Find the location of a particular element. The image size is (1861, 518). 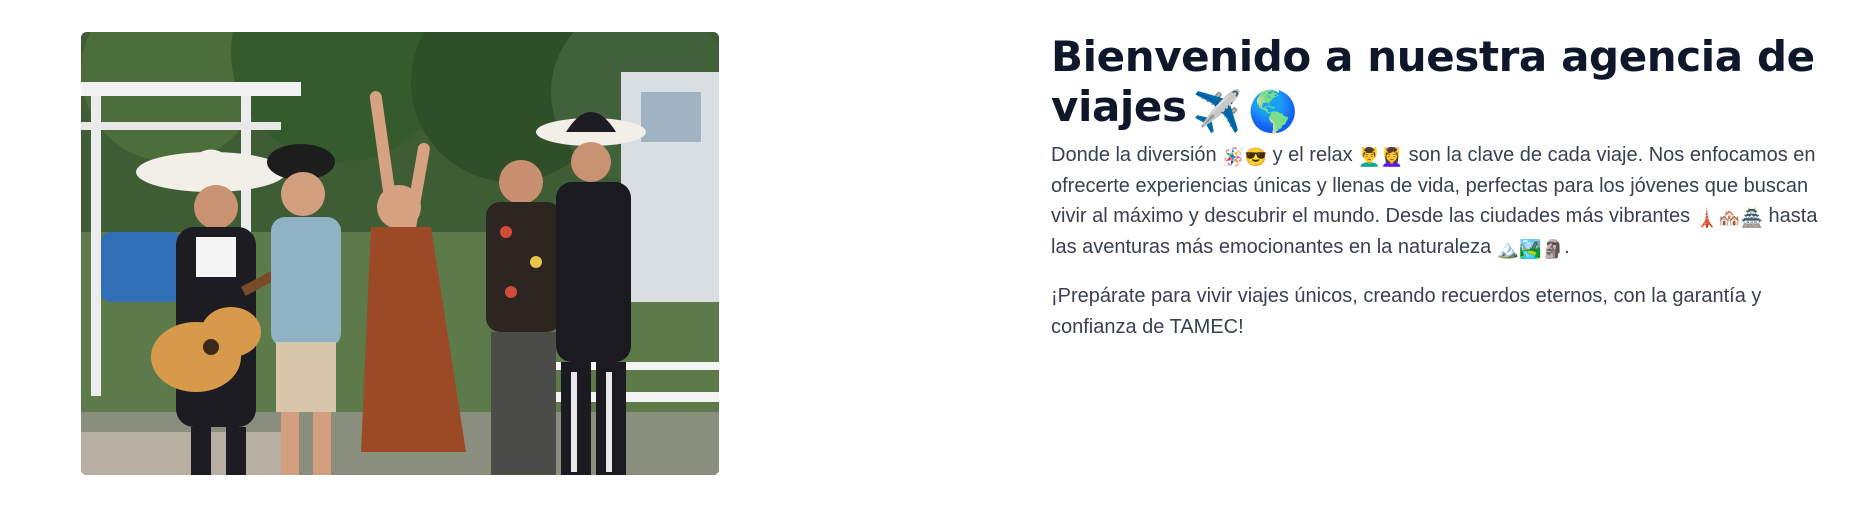

globe-icon: 🌎 is located at coordinates (1273, 112).